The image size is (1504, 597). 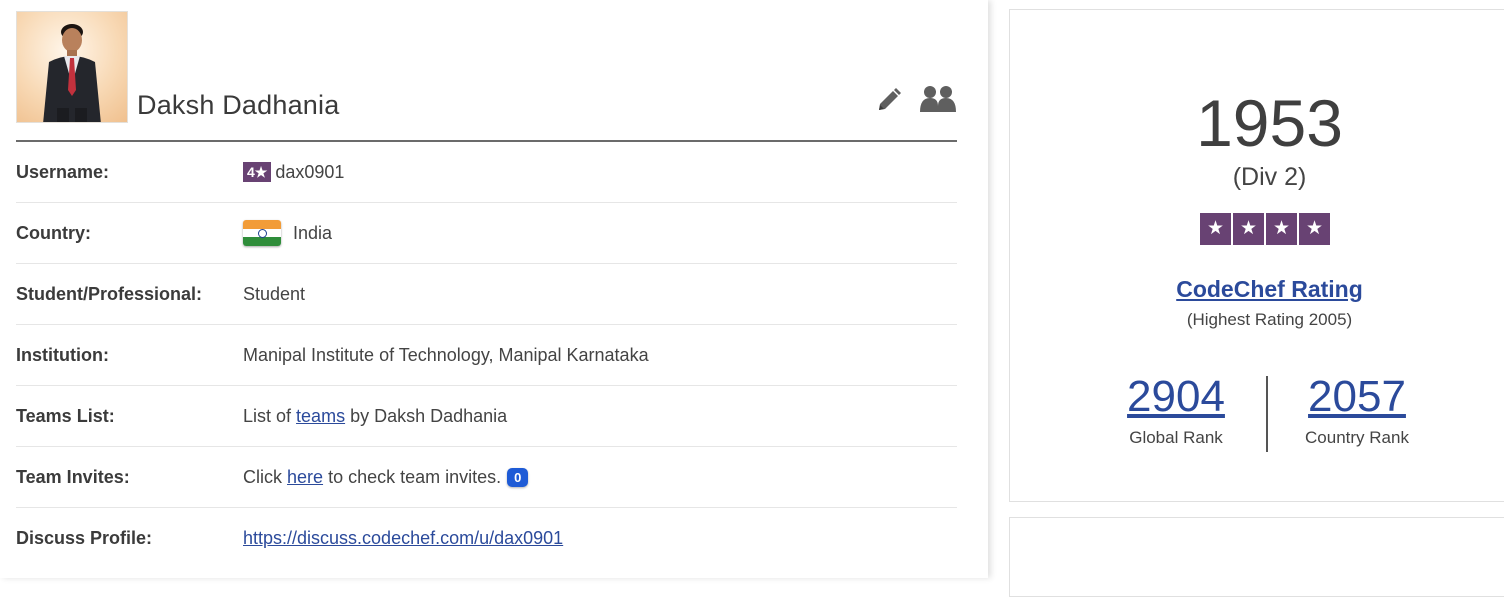 I want to click on india-flag-icon, so click(x=262, y=233).